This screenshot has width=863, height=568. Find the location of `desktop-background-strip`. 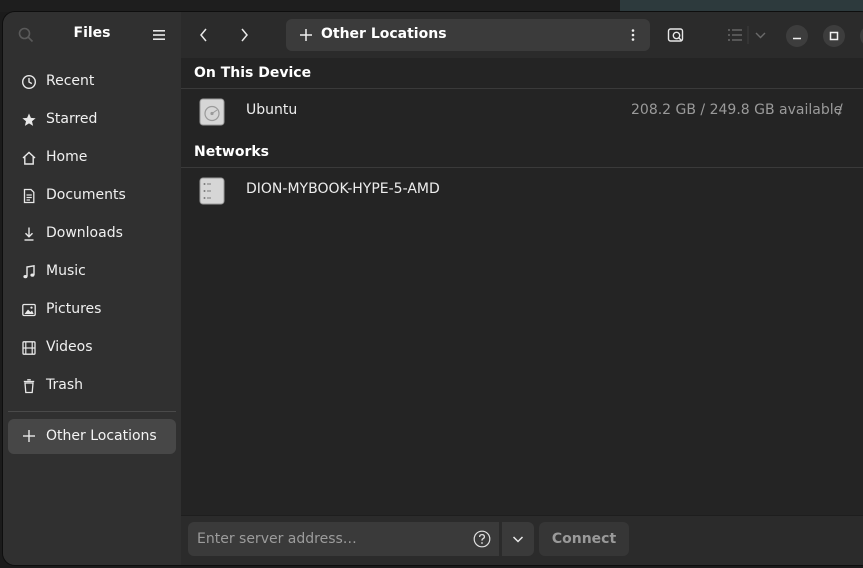

desktop-background-strip is located at coordinates (741, 6).